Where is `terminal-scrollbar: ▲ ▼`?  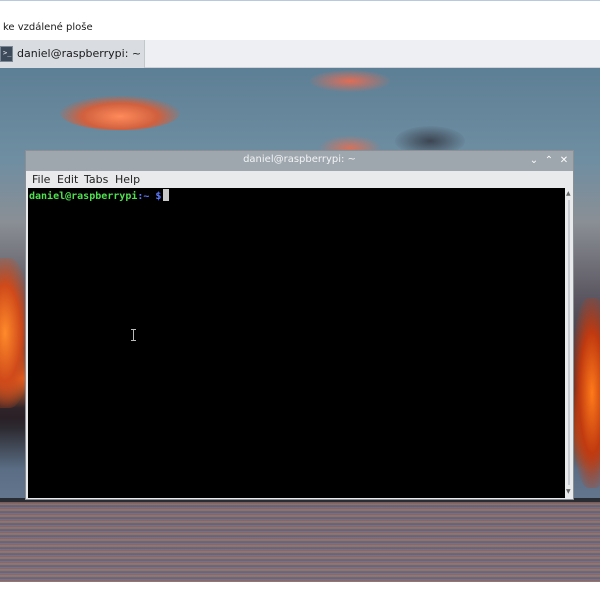
terminal-scrollbar: ▲ ▼ is located at coordinates (569, 343).